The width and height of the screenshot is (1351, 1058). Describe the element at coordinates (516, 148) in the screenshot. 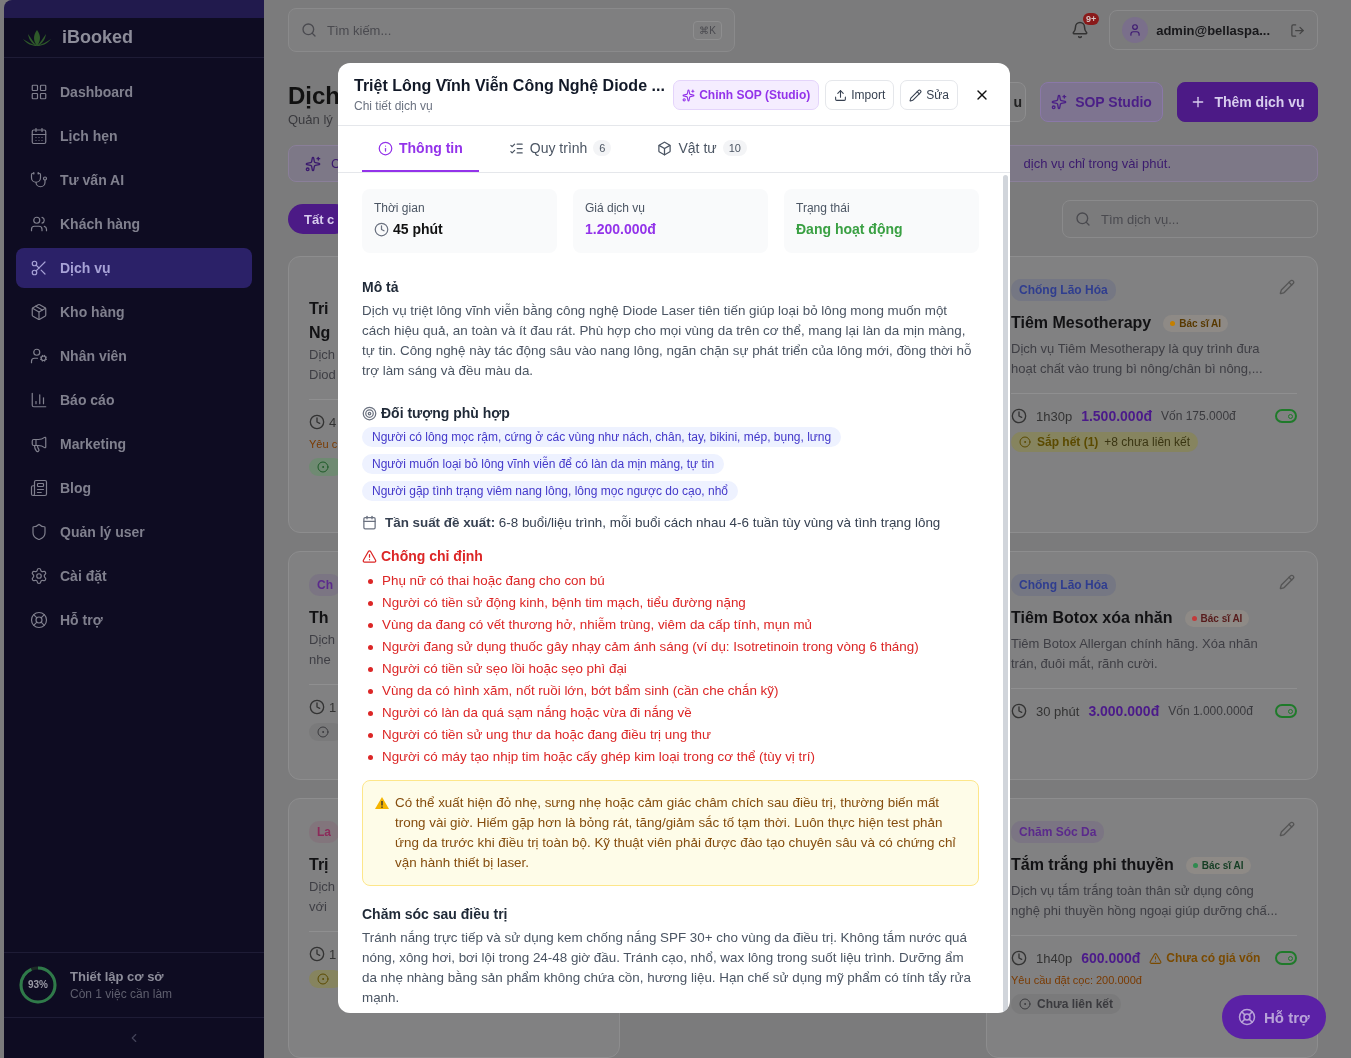

I see `checklist-icon` at that location.